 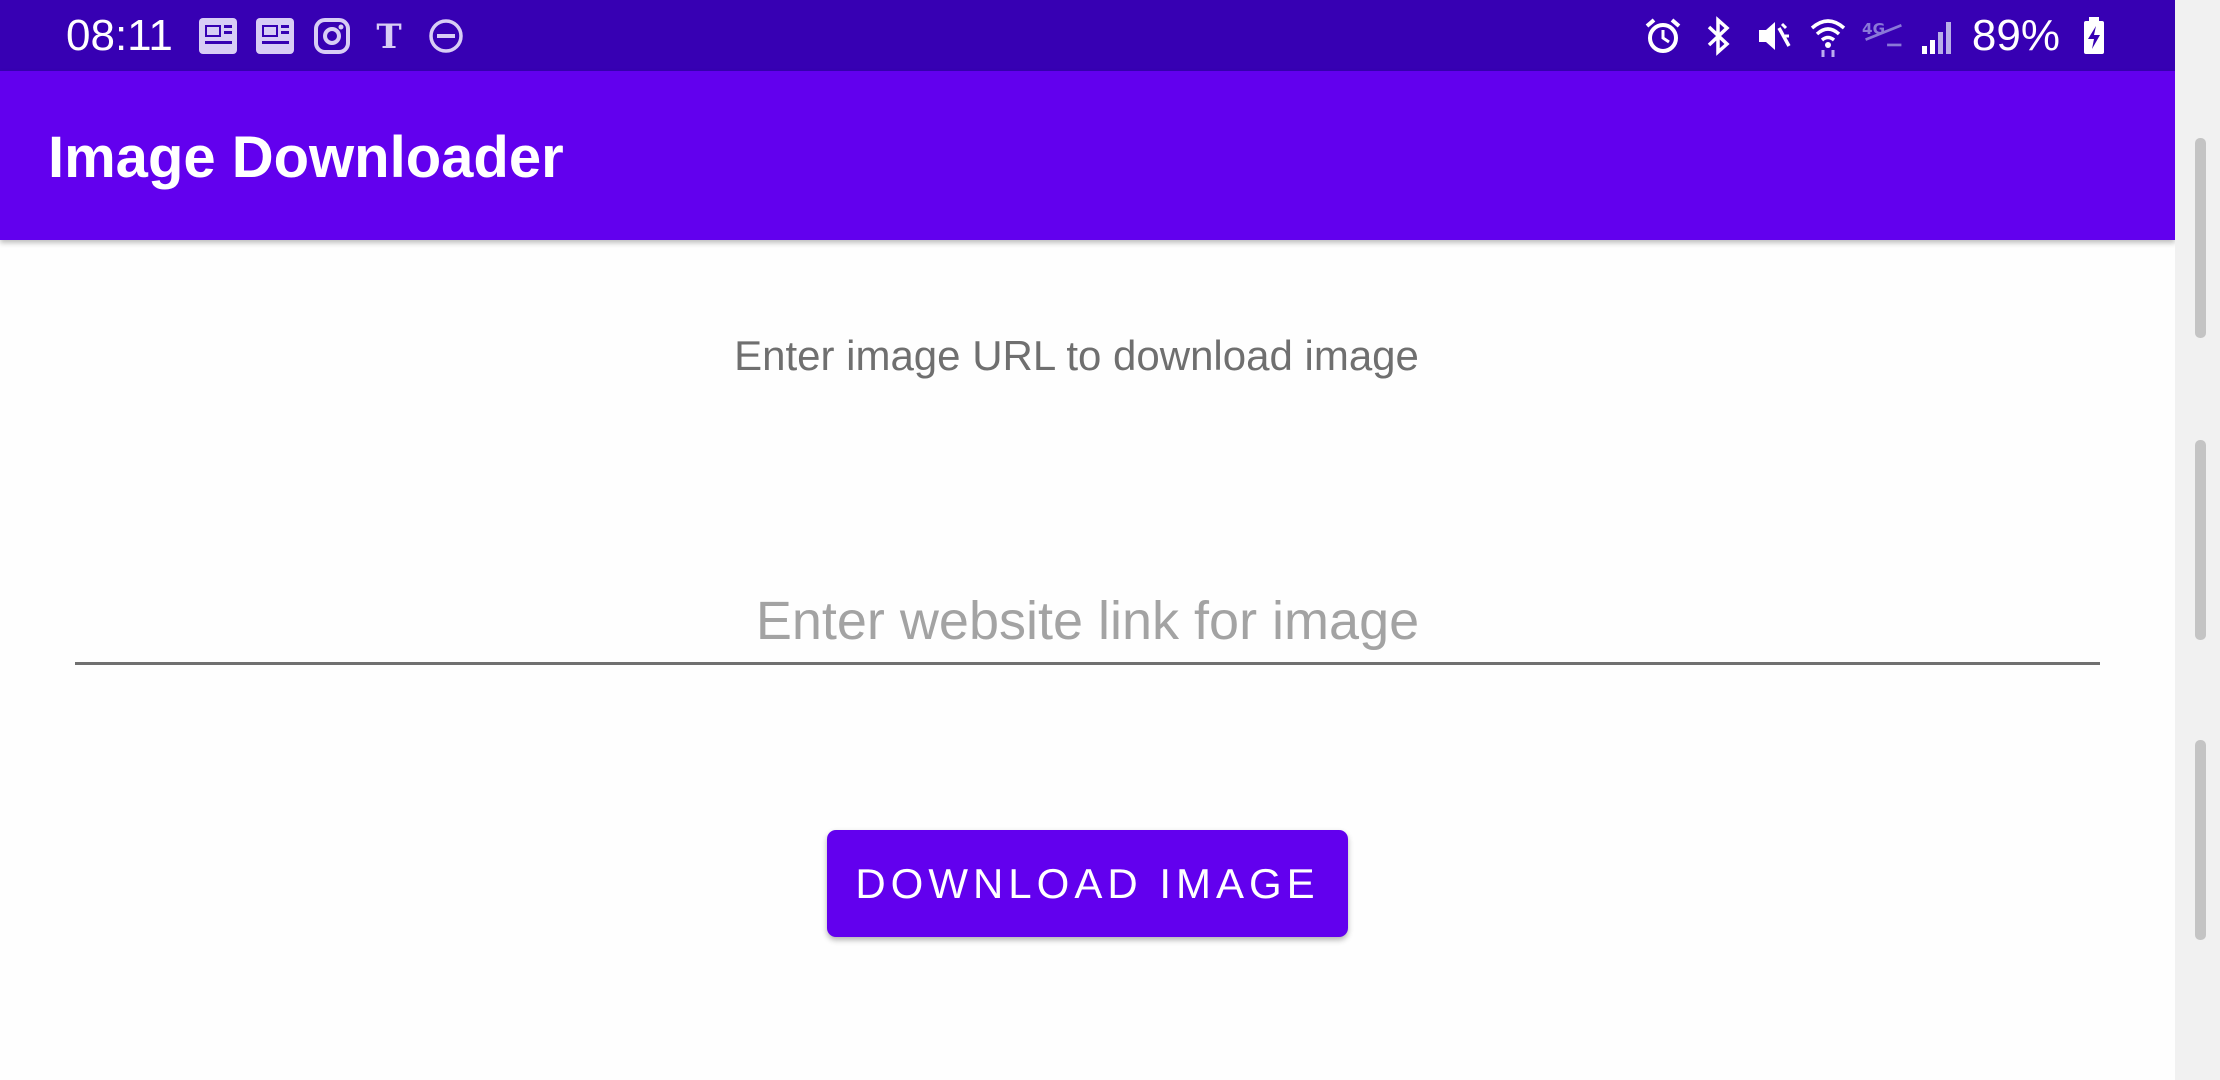 I want to click on nyt-icon: T, so click(x=388, y=35).